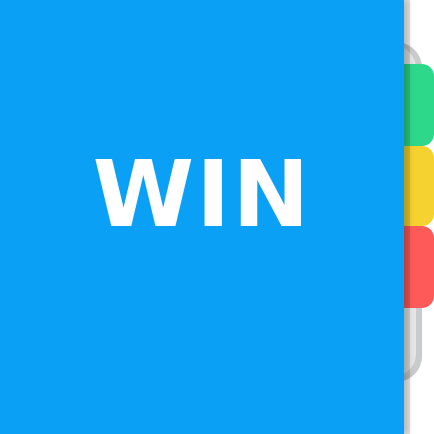  What do you see at coordinates (407, 217) in the screenshot?
I see `cover-spine-shadow` at bounding box center [407, 217].